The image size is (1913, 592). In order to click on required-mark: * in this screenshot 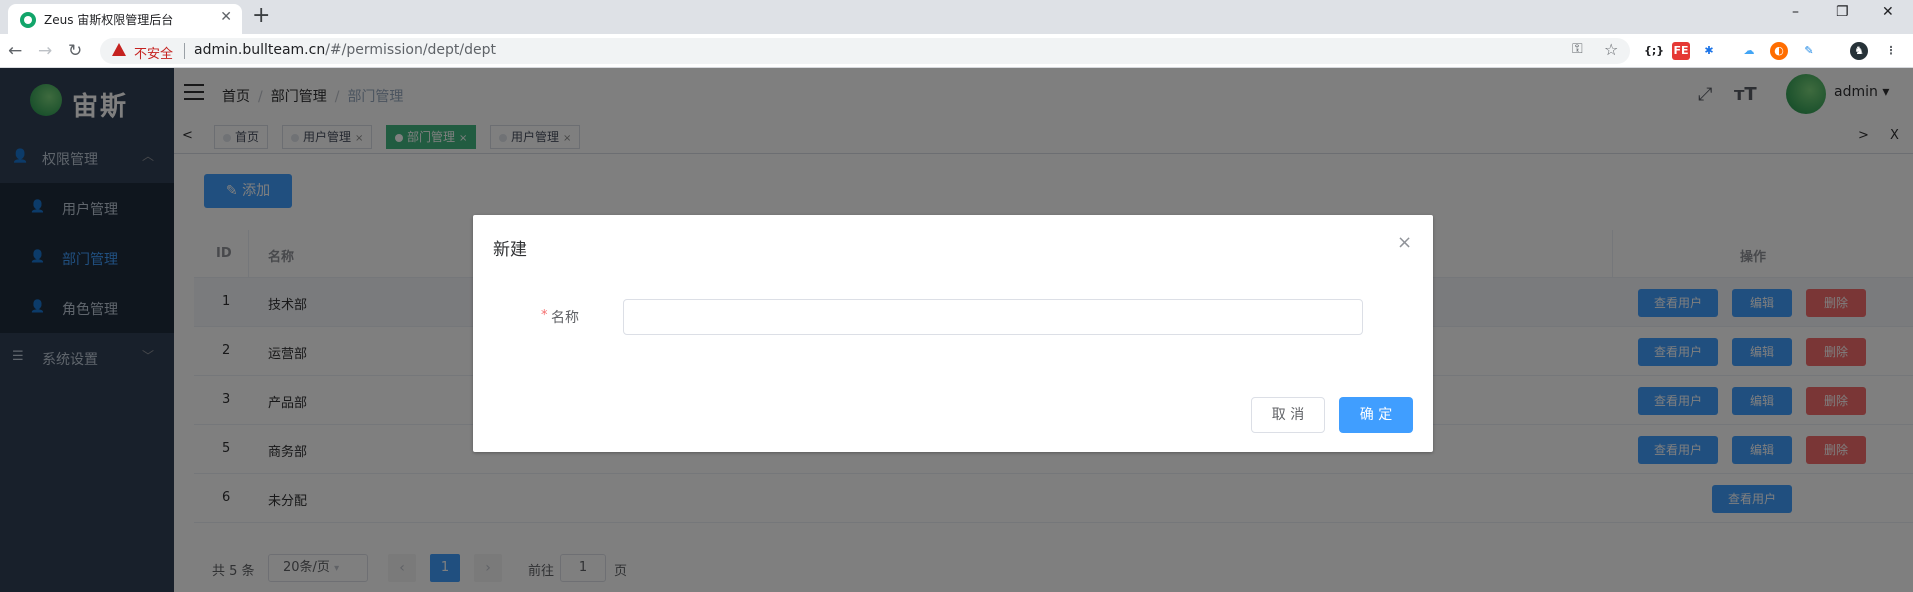, I will do `click(544, 315)`.